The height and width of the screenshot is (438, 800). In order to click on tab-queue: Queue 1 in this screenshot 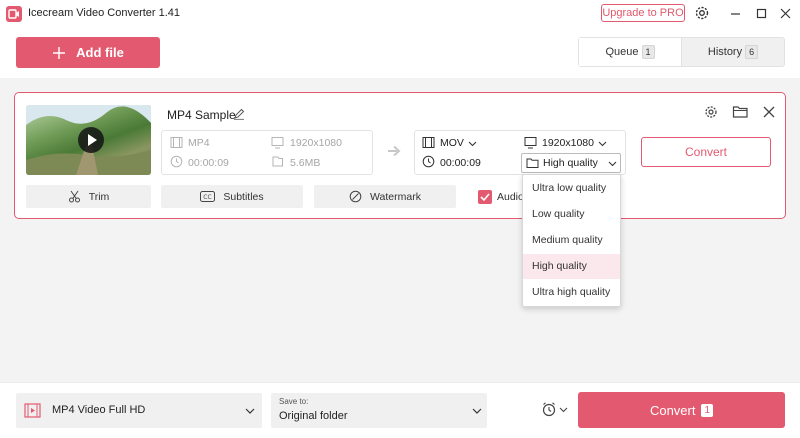, I will do `click(630, 52)`.